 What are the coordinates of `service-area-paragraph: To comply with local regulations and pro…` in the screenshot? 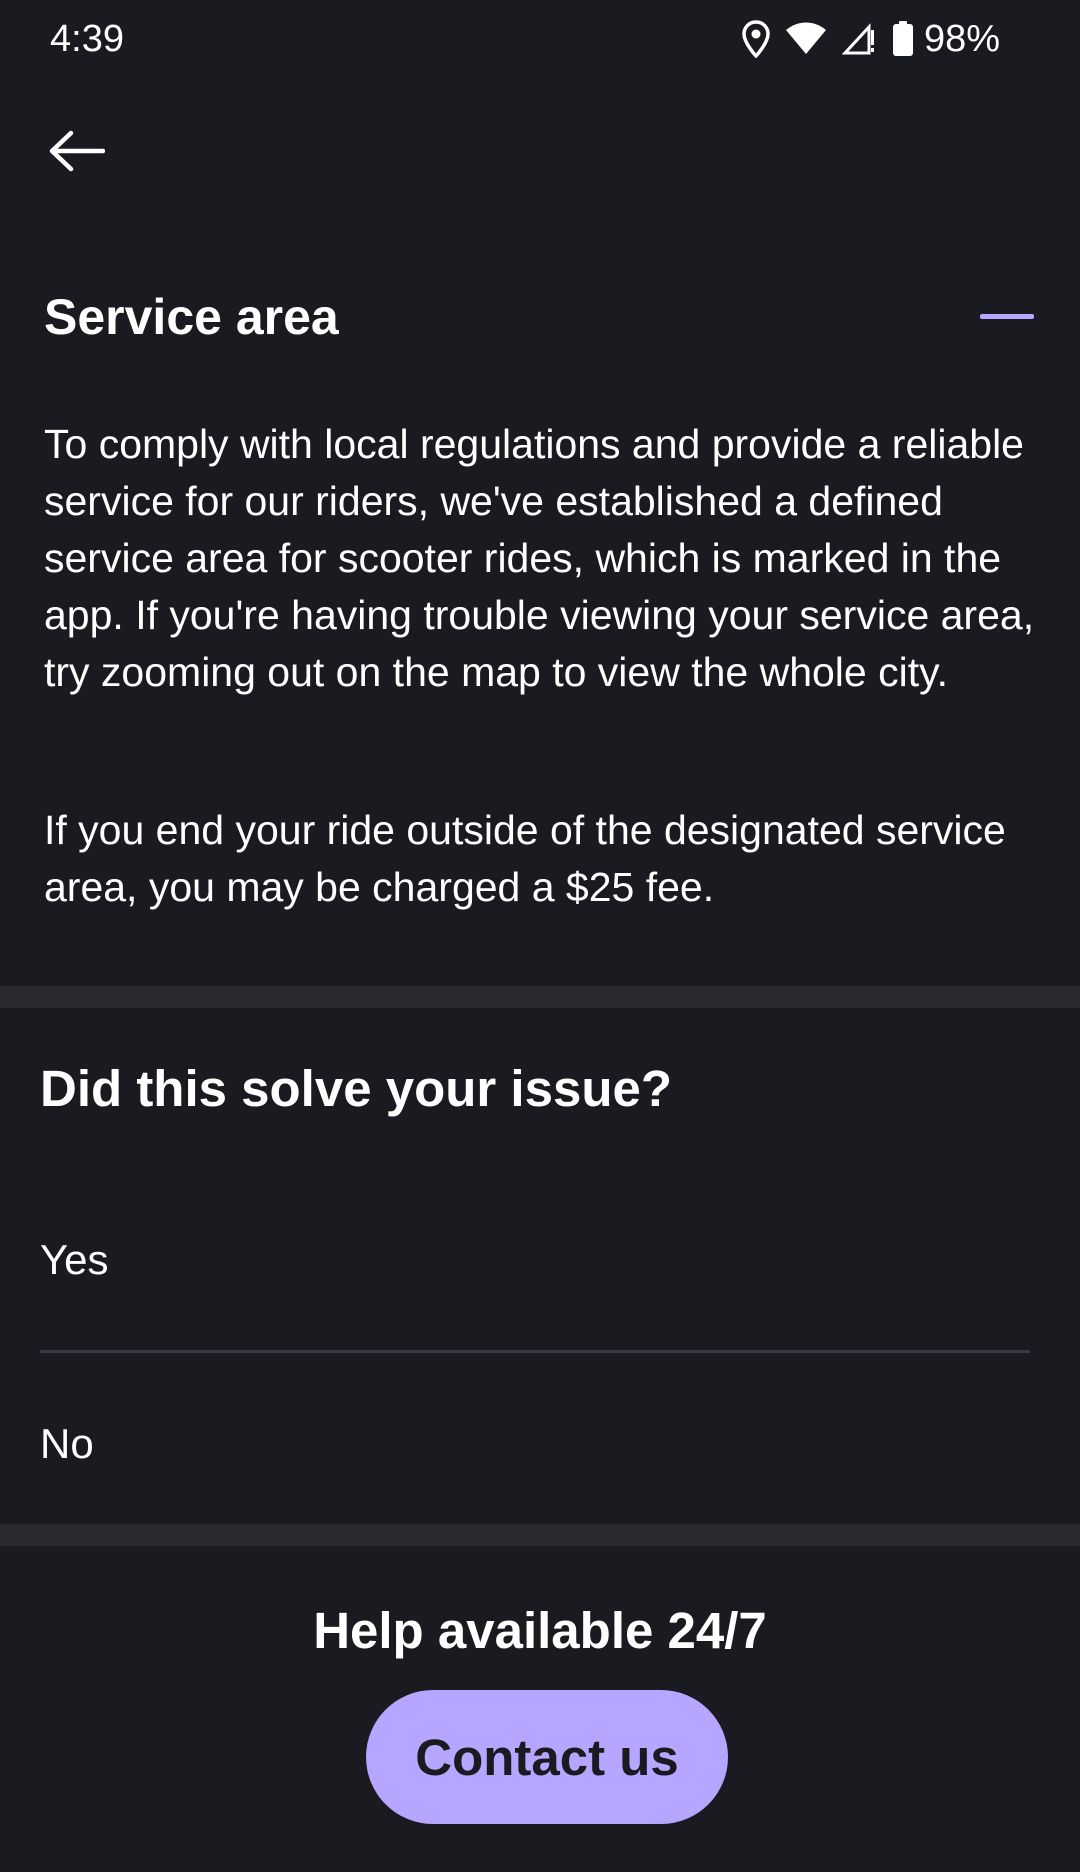 It's located at (539, 558).